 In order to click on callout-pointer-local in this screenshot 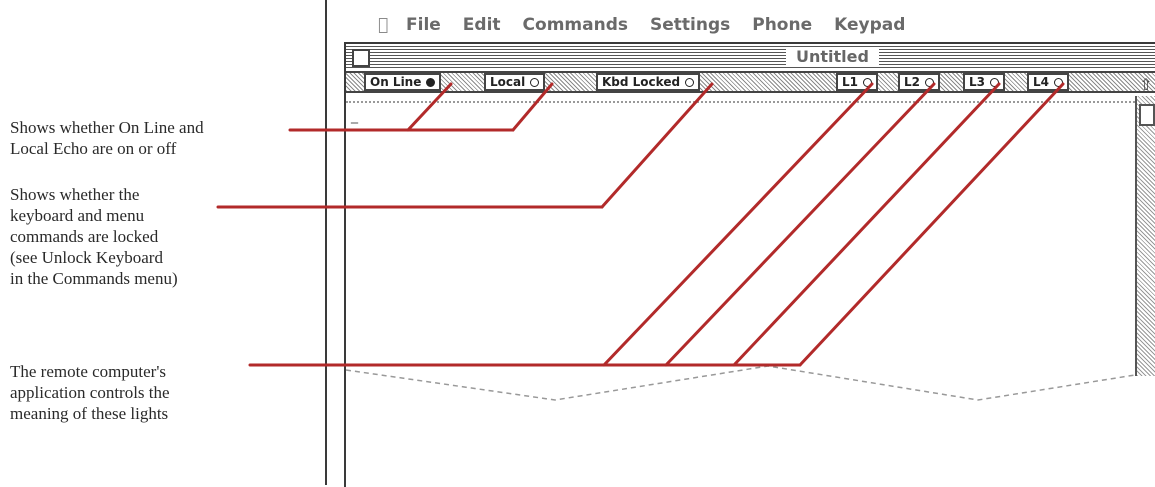, I will do `click(532, 107)`.